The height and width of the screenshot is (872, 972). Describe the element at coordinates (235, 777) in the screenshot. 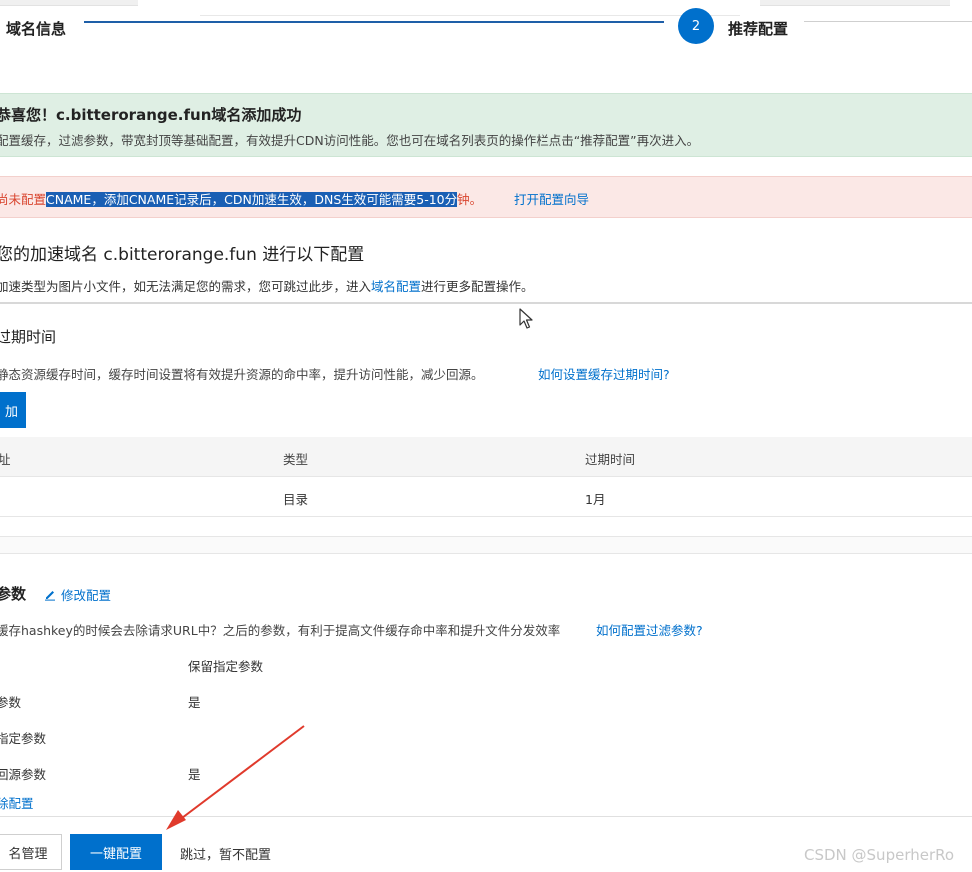

I see `red-arrow-annotation-icon` at that location.